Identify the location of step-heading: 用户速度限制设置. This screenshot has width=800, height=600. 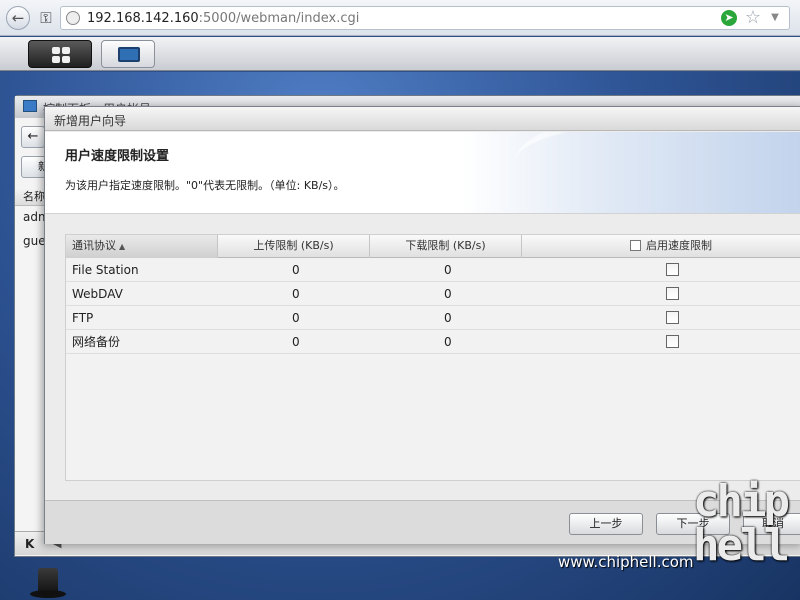
(117, 156).